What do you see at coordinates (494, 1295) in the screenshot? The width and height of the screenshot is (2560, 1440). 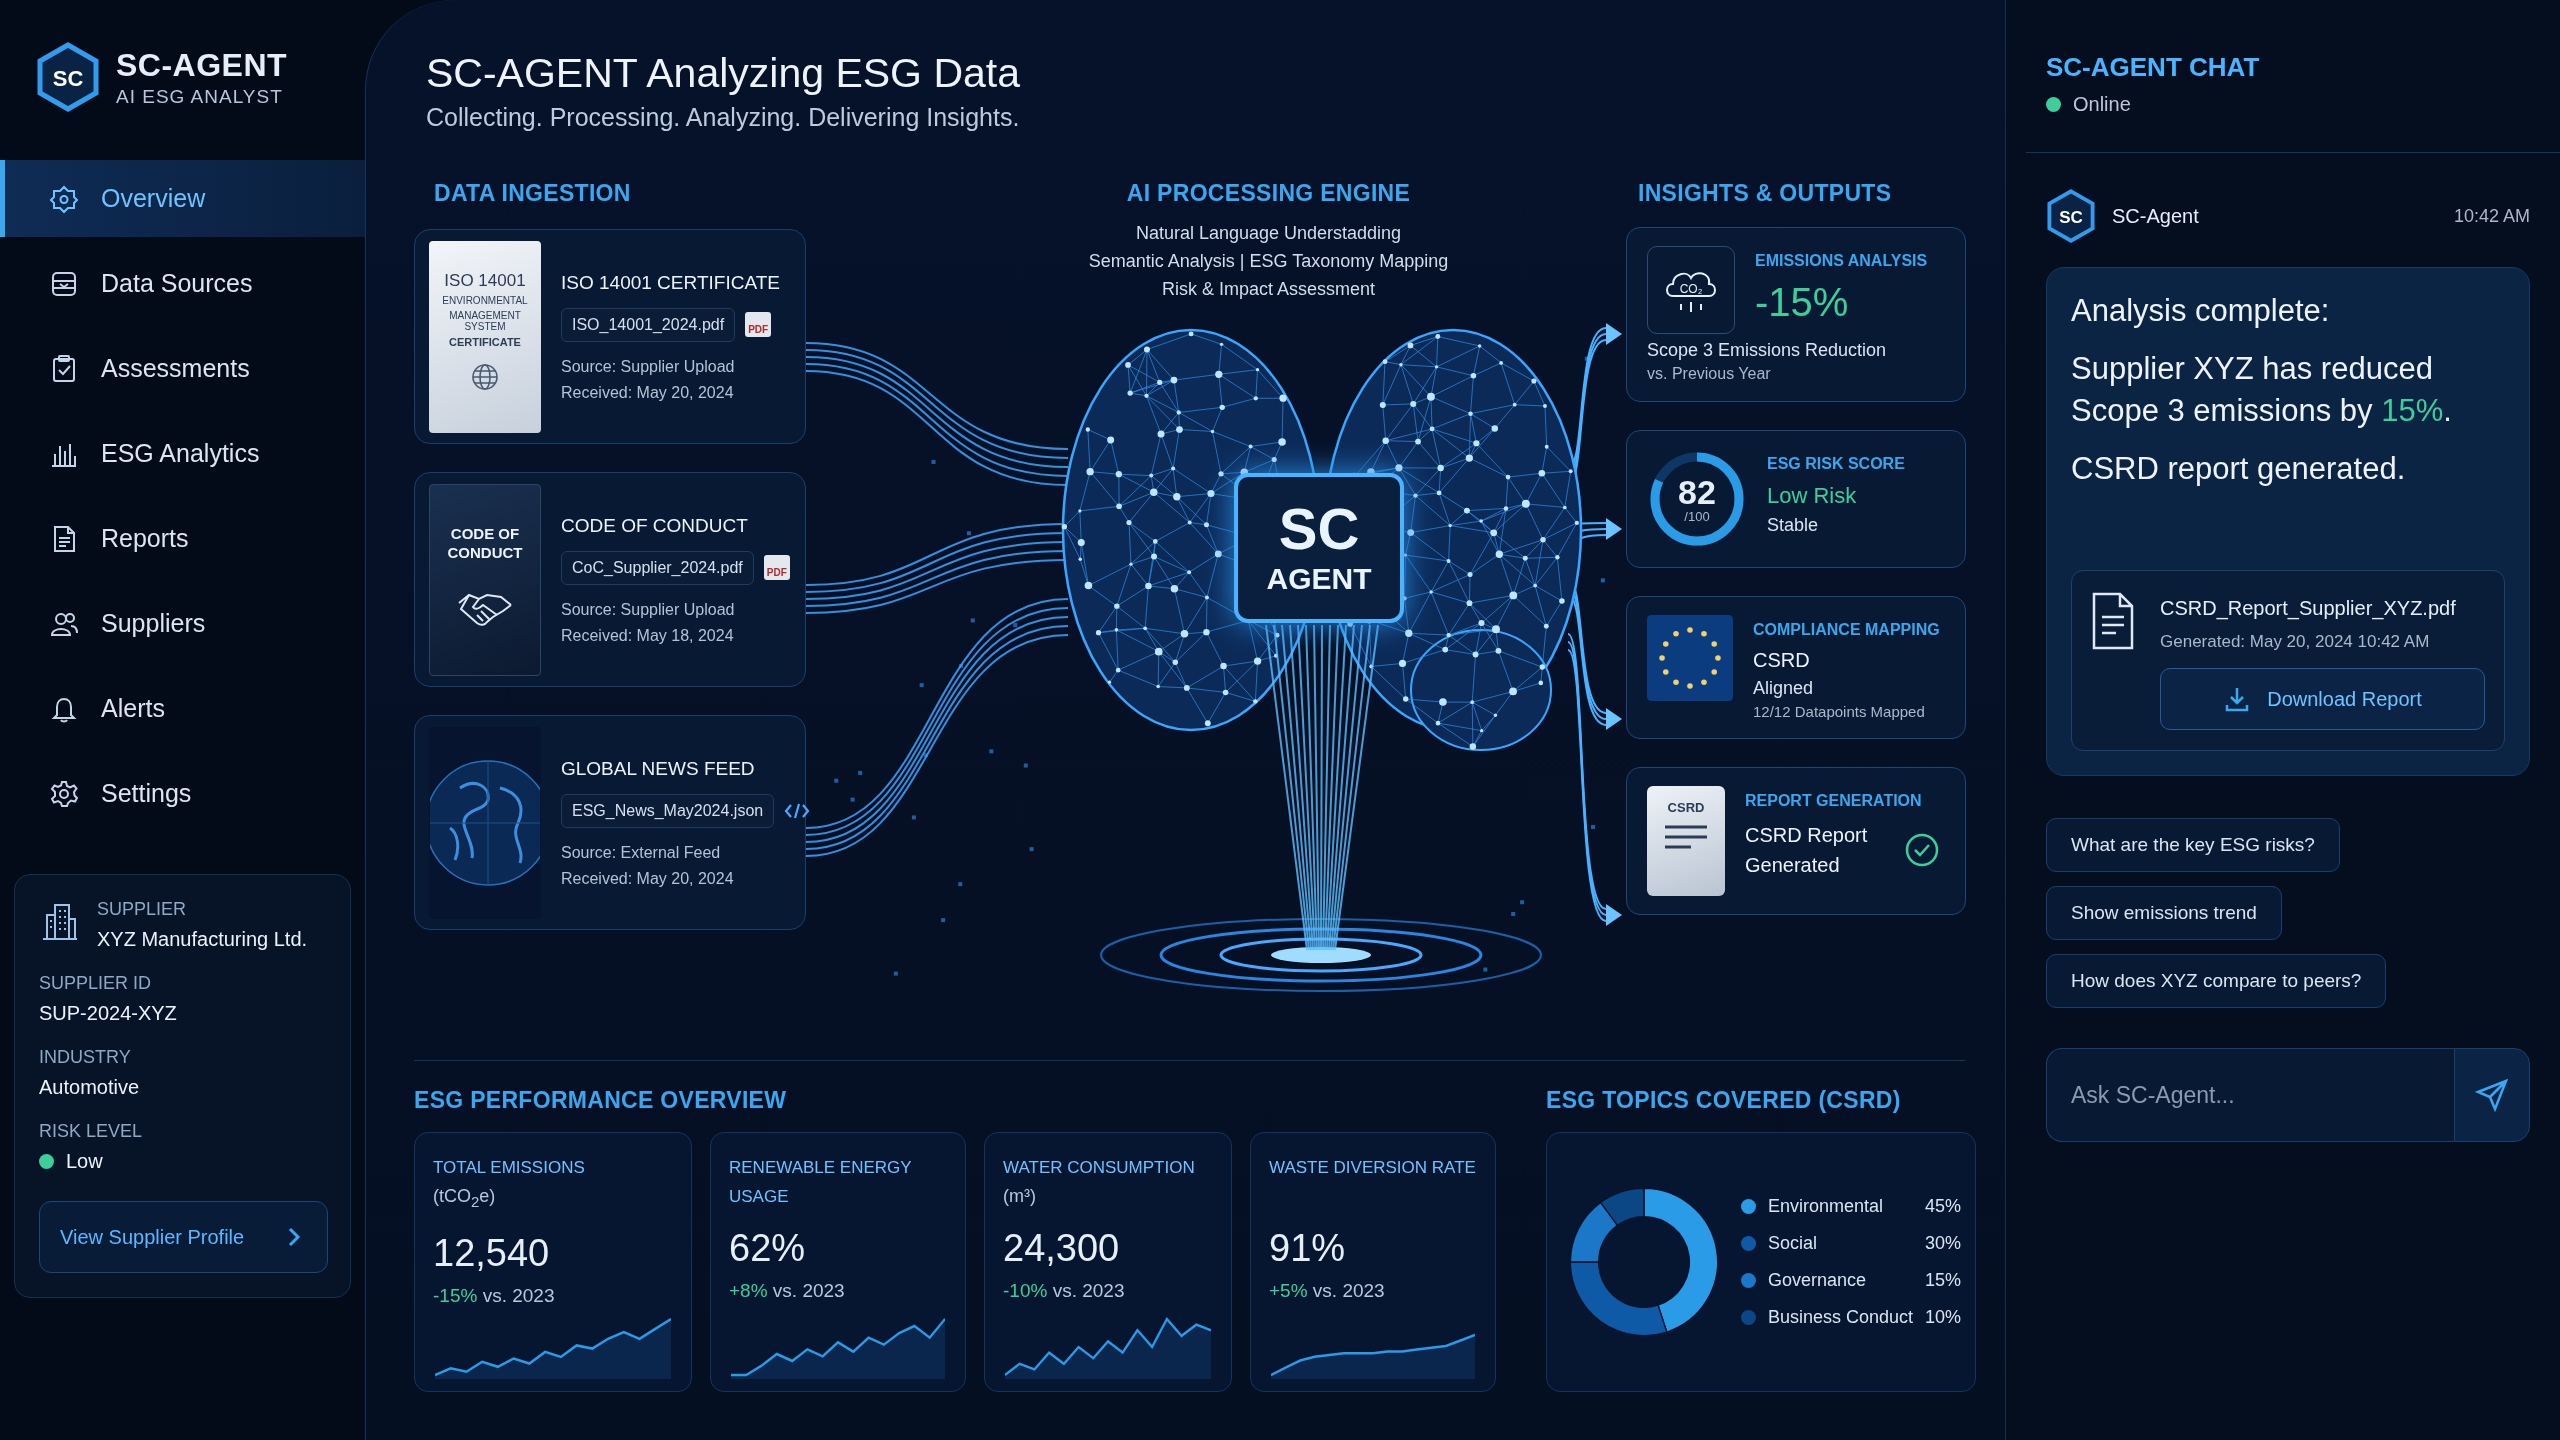 I see `kpi-change: -15% vs. 2023` at bounding box center [494, 1295].